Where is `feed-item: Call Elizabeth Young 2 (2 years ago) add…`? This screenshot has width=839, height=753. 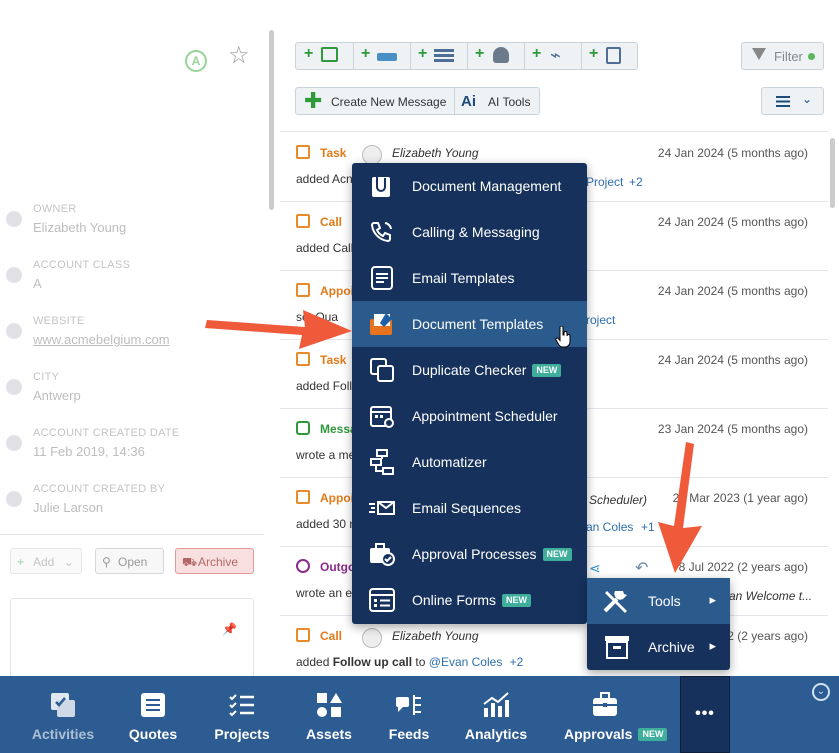 feed-item: Call Elizabeth Young 2 (2 years ago) add… is located at coordinates (554, 649).